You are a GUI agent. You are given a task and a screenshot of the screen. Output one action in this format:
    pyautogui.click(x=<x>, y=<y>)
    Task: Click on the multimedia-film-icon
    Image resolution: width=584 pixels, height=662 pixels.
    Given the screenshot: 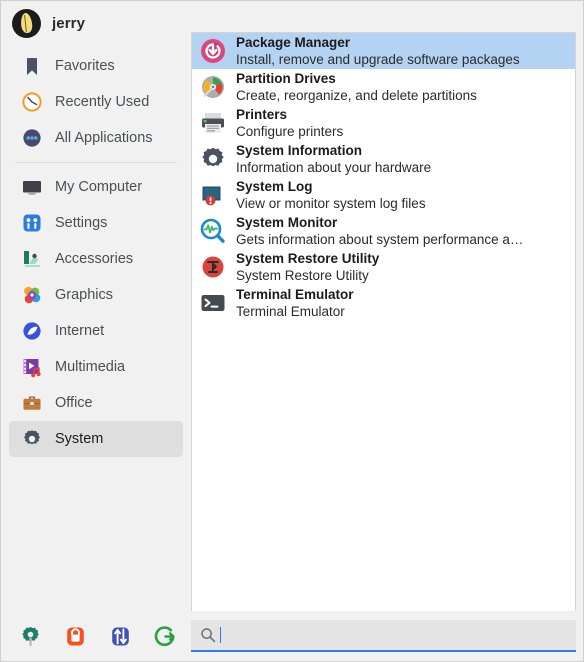 What is the action you would take?
    pyautogui.click(x=32, y=367)
    